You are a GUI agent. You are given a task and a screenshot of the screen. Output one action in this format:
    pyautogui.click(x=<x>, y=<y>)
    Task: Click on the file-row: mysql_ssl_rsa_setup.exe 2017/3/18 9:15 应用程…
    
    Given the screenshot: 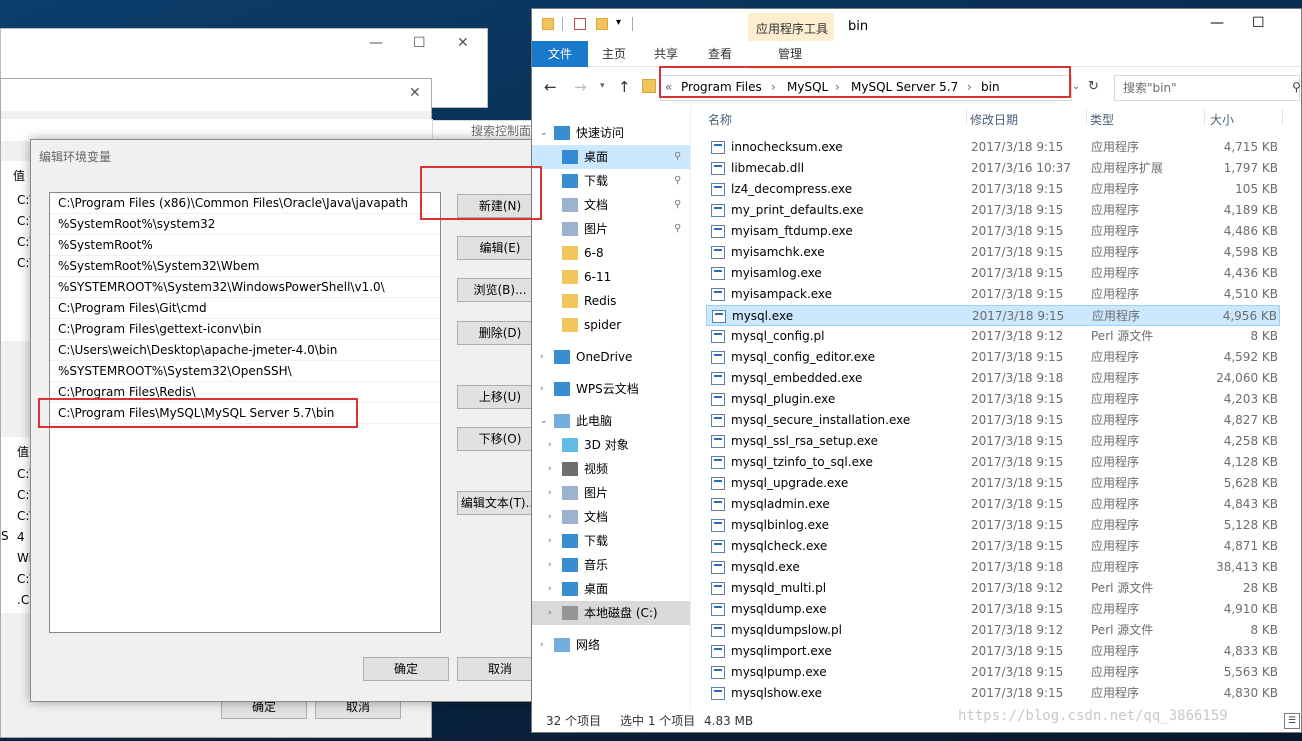 What is the action you would take?
    pyautogui.click(x=993, y=441)
    